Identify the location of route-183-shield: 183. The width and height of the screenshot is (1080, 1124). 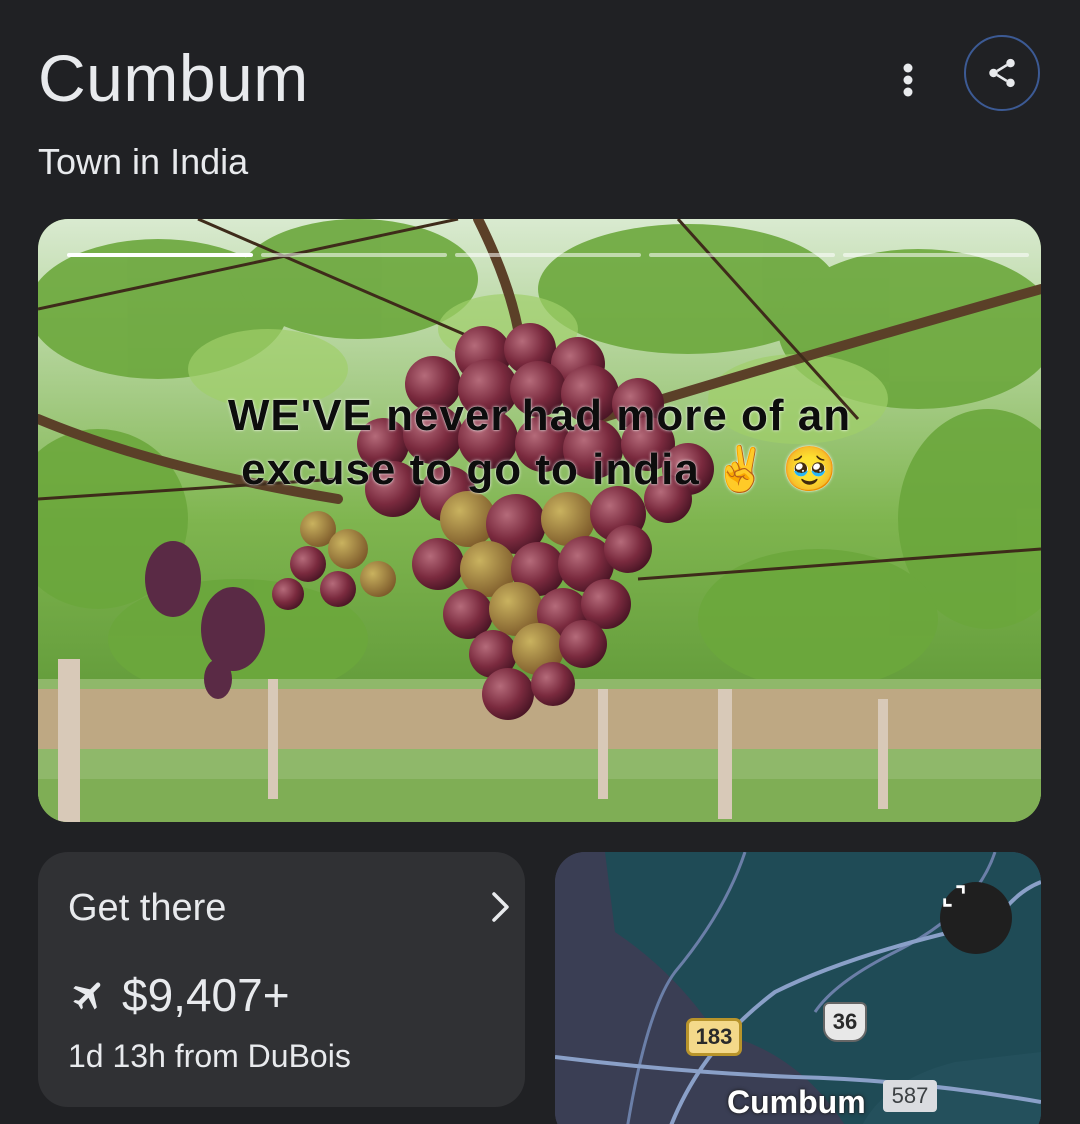
(714, 1037).